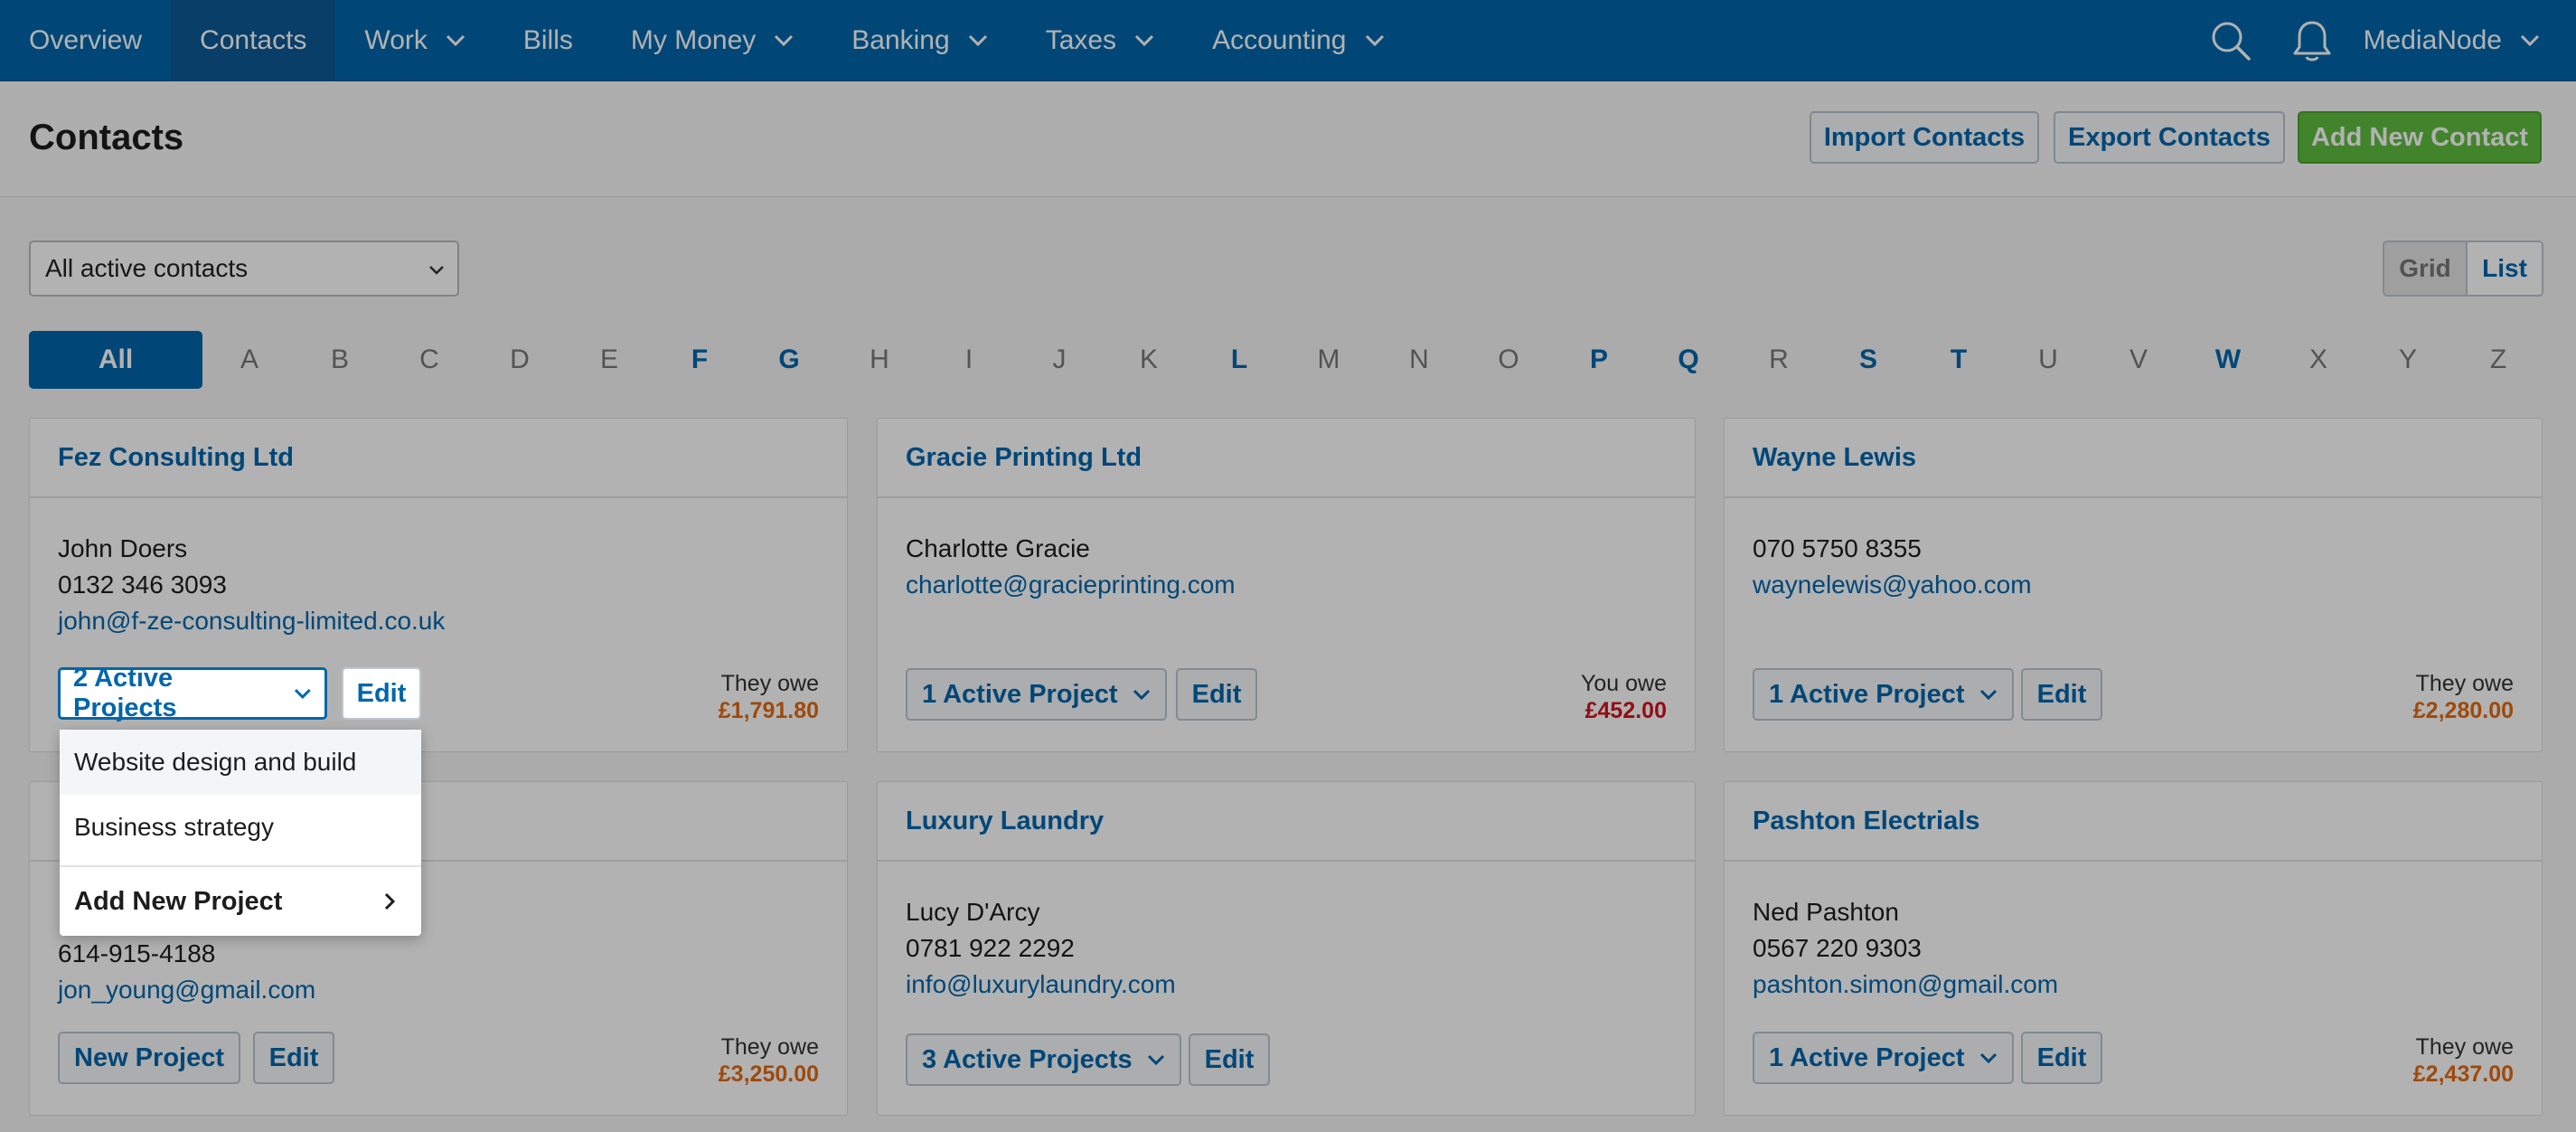 This screenshot has width=2576, height=1132. I want to click on view-grid-button: Grid, so click(2425, 269).